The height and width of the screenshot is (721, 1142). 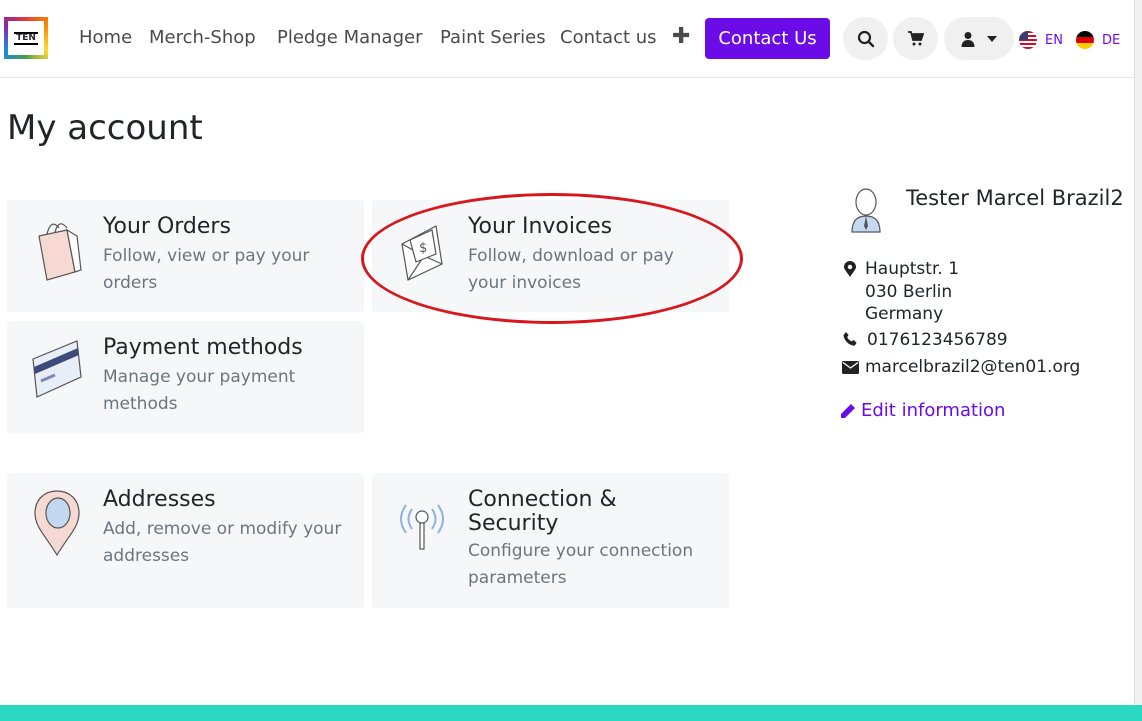 What do you see at coordinates (57, 523) in the screenshot?
I see `map-pin-icon` at bounding box center [57, 523].